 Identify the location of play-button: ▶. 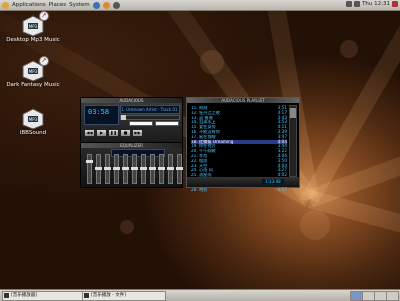
(101, 133).